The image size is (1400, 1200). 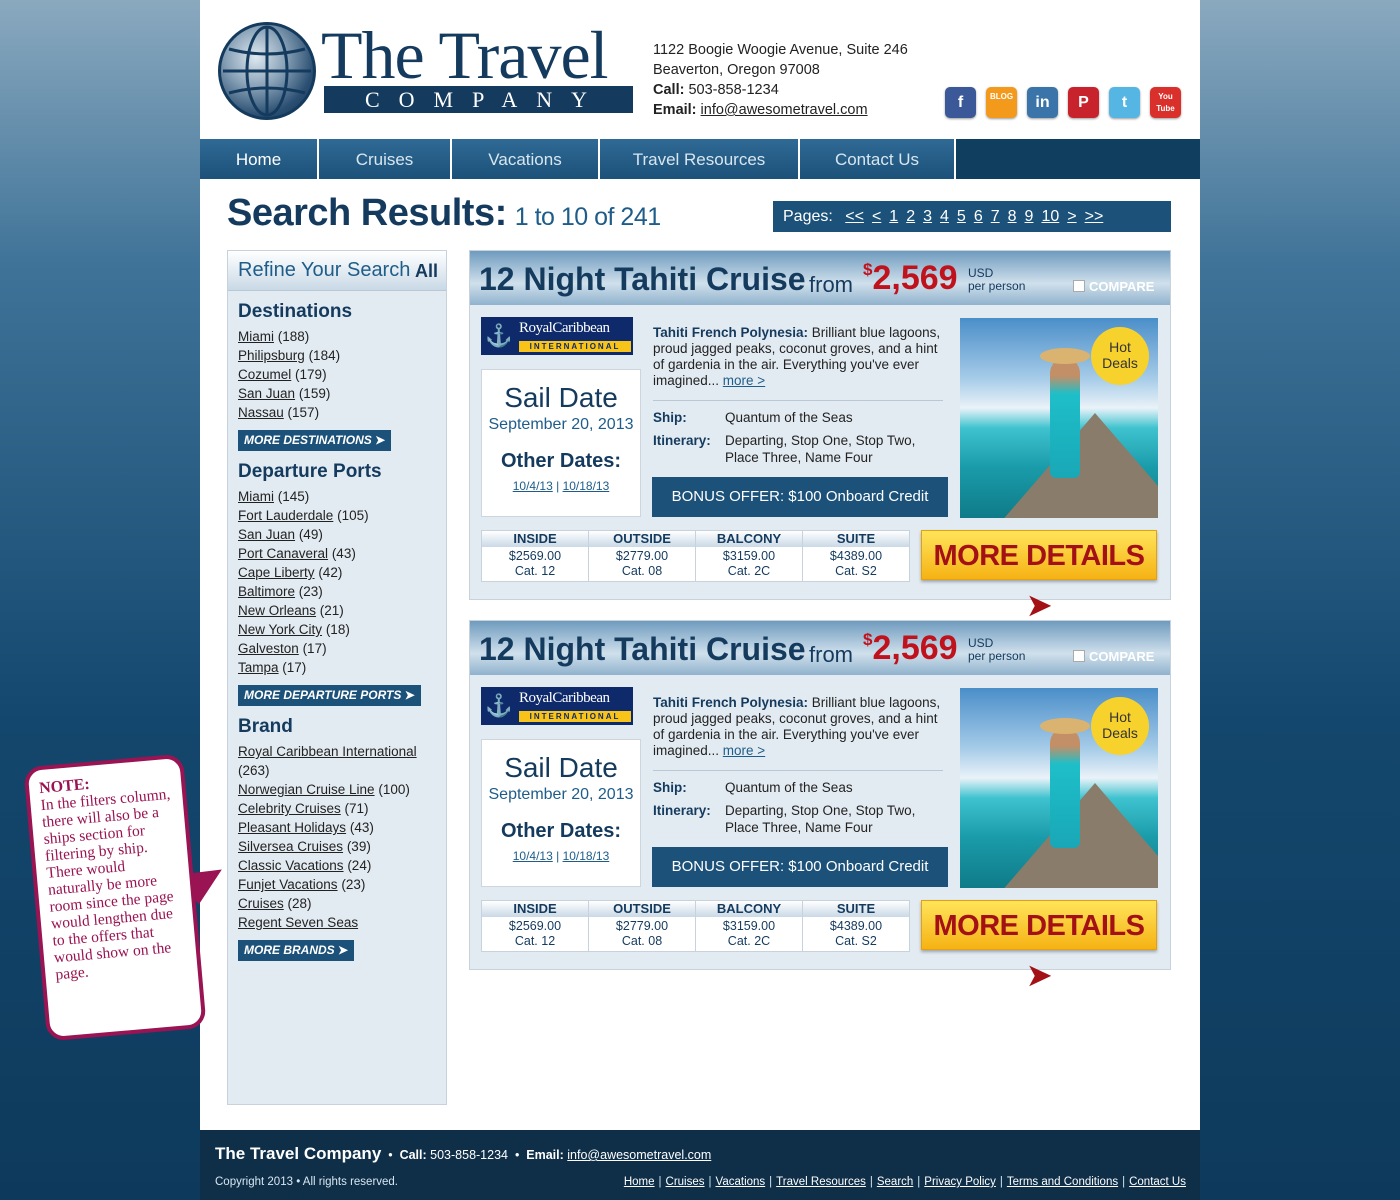 What do you see at coordinates (315, 440) in the screenshot?
I see `more-filter-button: MORE DESTINATIONS` at bounding box center [315, 440].